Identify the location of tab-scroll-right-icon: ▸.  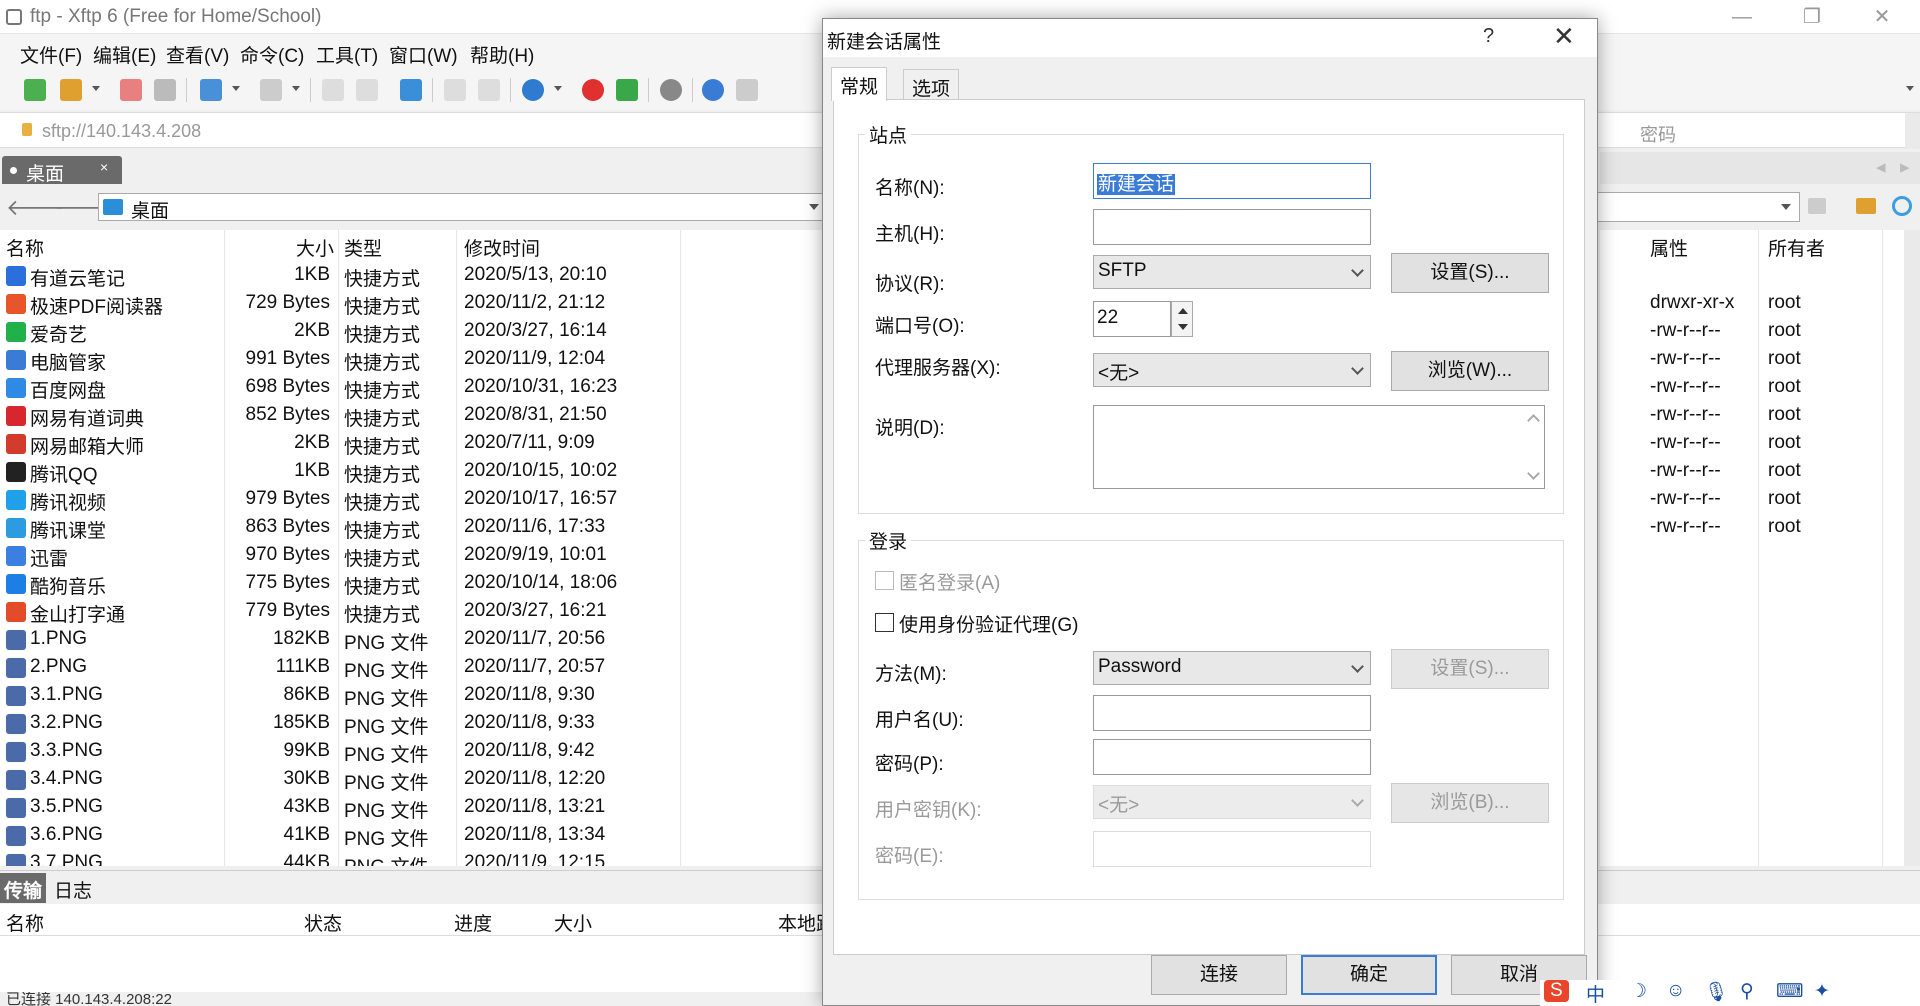
(1905, 167).